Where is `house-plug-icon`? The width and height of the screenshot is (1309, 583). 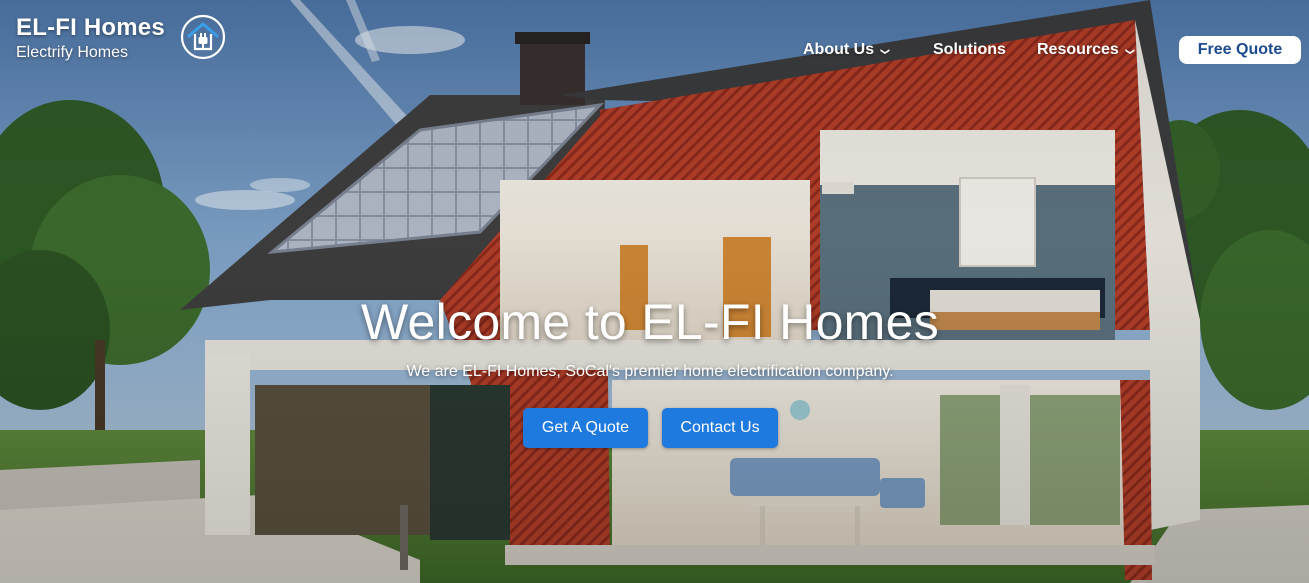 house-plug-icon is located at coordinates (203, 37).